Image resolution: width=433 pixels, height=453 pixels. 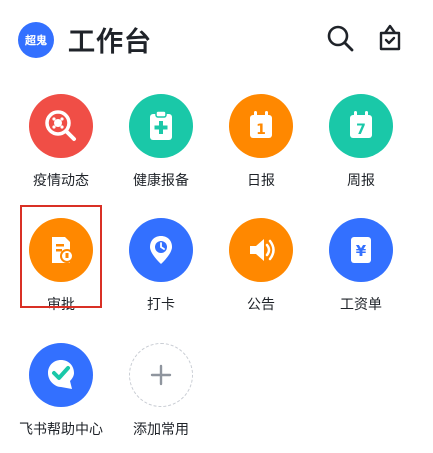 What do you see at coordinates (161, 430) in the screenshot?
I see `app-label: 添加常用` at bounding box center [161, 430].